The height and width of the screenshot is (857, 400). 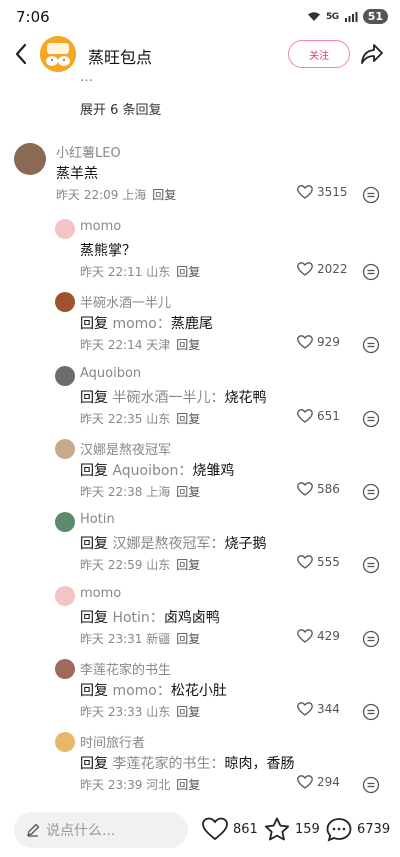 What do you see at coordinates (328, 489) in the screenshot?
I see `like-count: 586` at bounding box center [328, 489].